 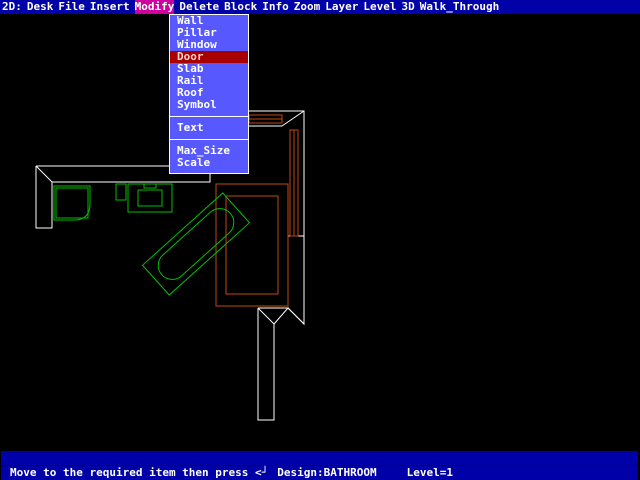 What do you see at coordinates (150, 186) in the screenshot?
I see `sink-top` at bounding box center [150, 186].